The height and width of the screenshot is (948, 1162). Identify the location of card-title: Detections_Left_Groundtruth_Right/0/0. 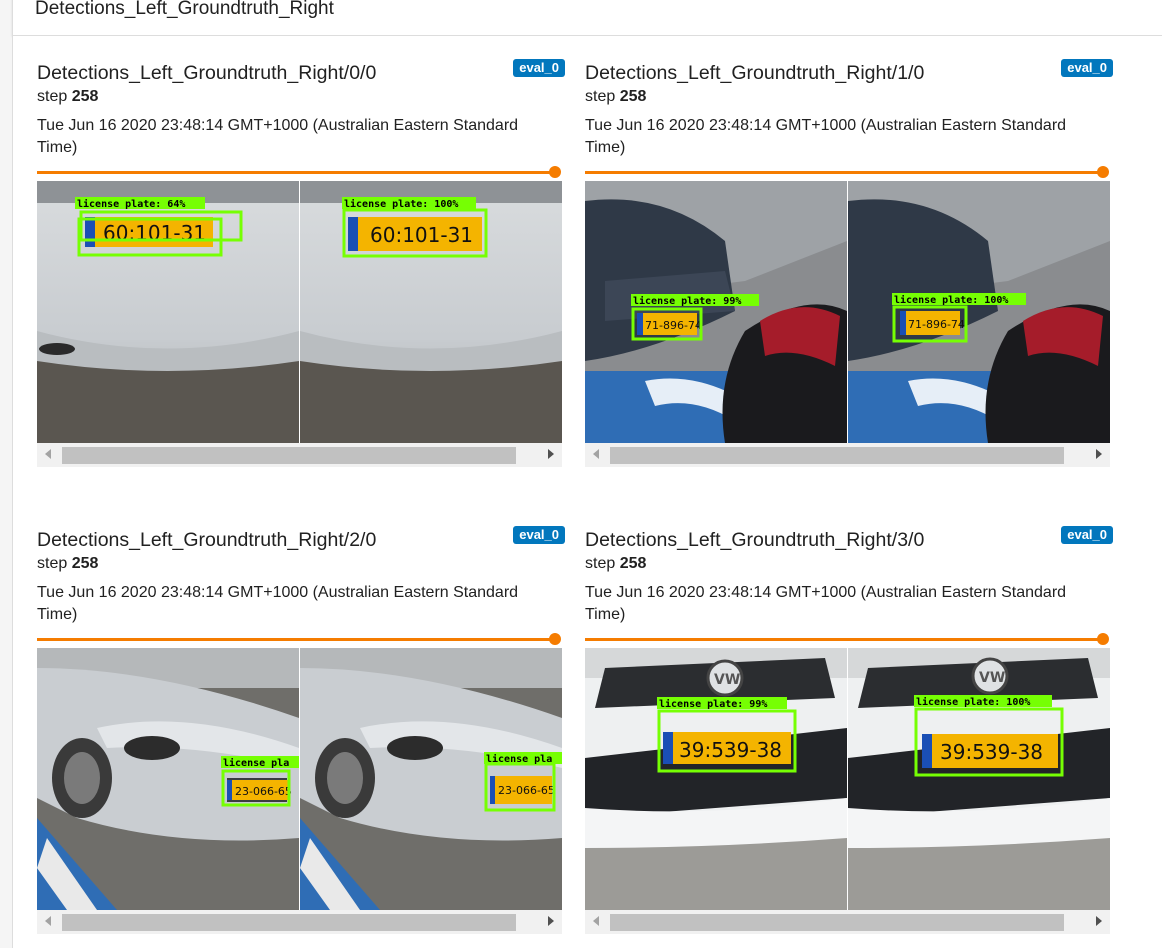
(207, 73).